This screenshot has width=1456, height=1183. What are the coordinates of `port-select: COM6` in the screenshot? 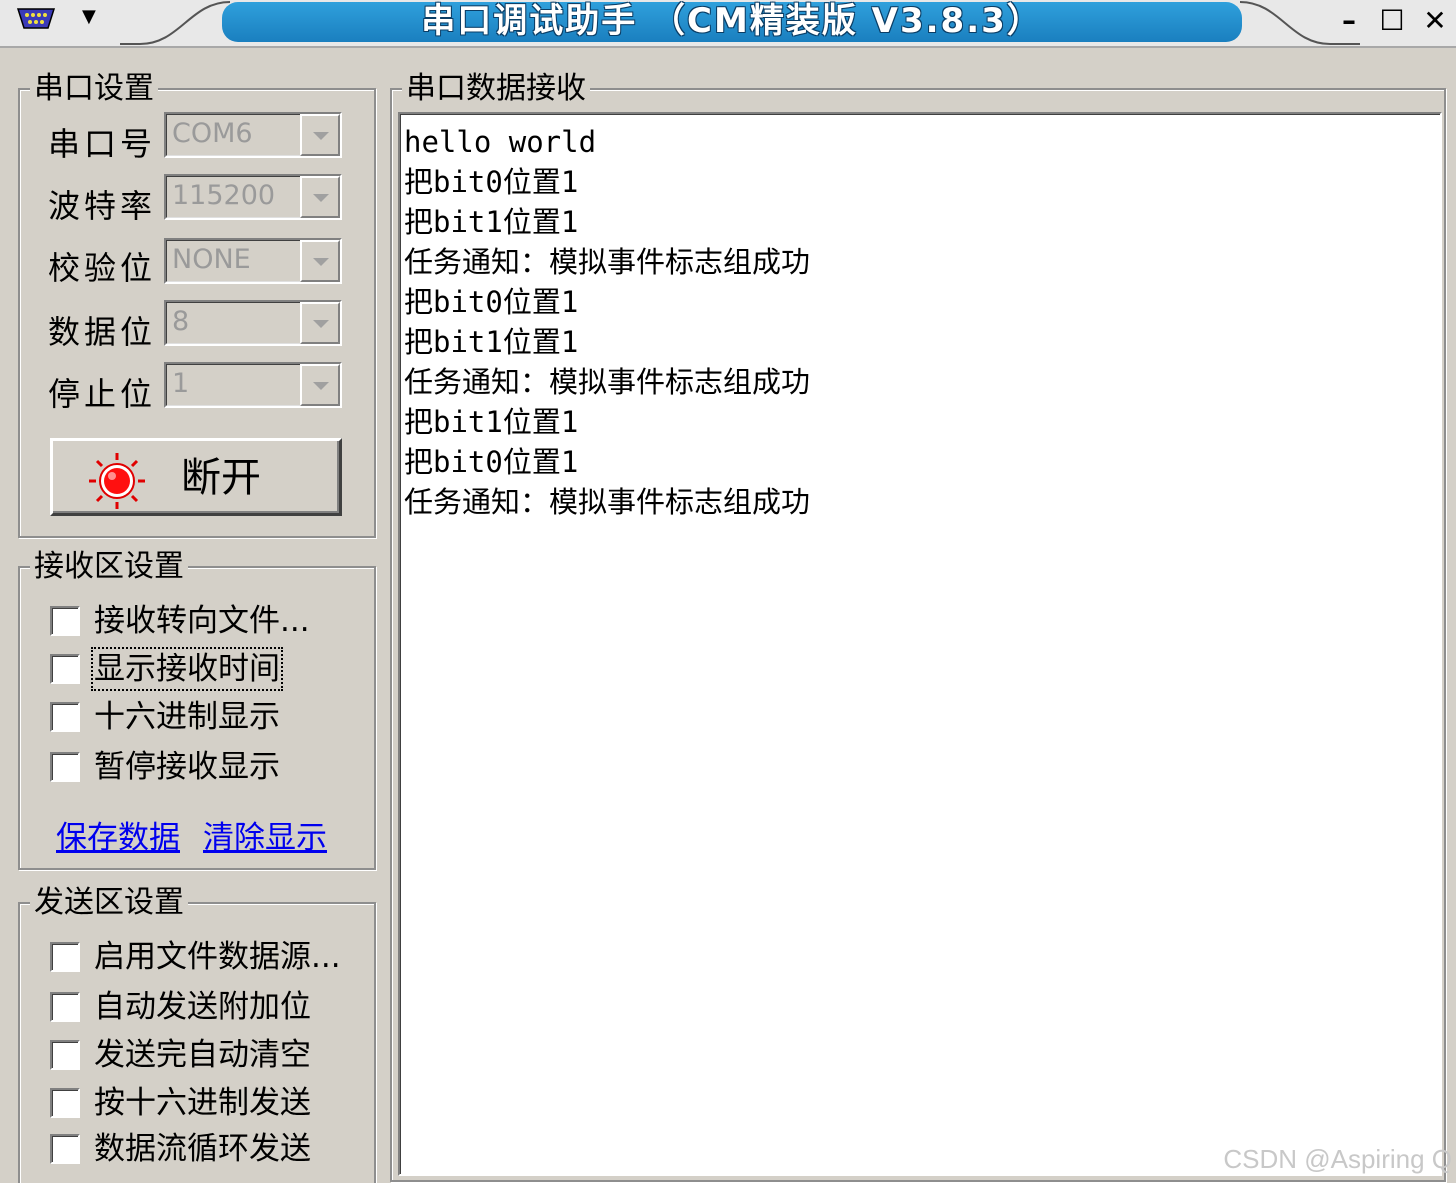 It's located at (253, 135).